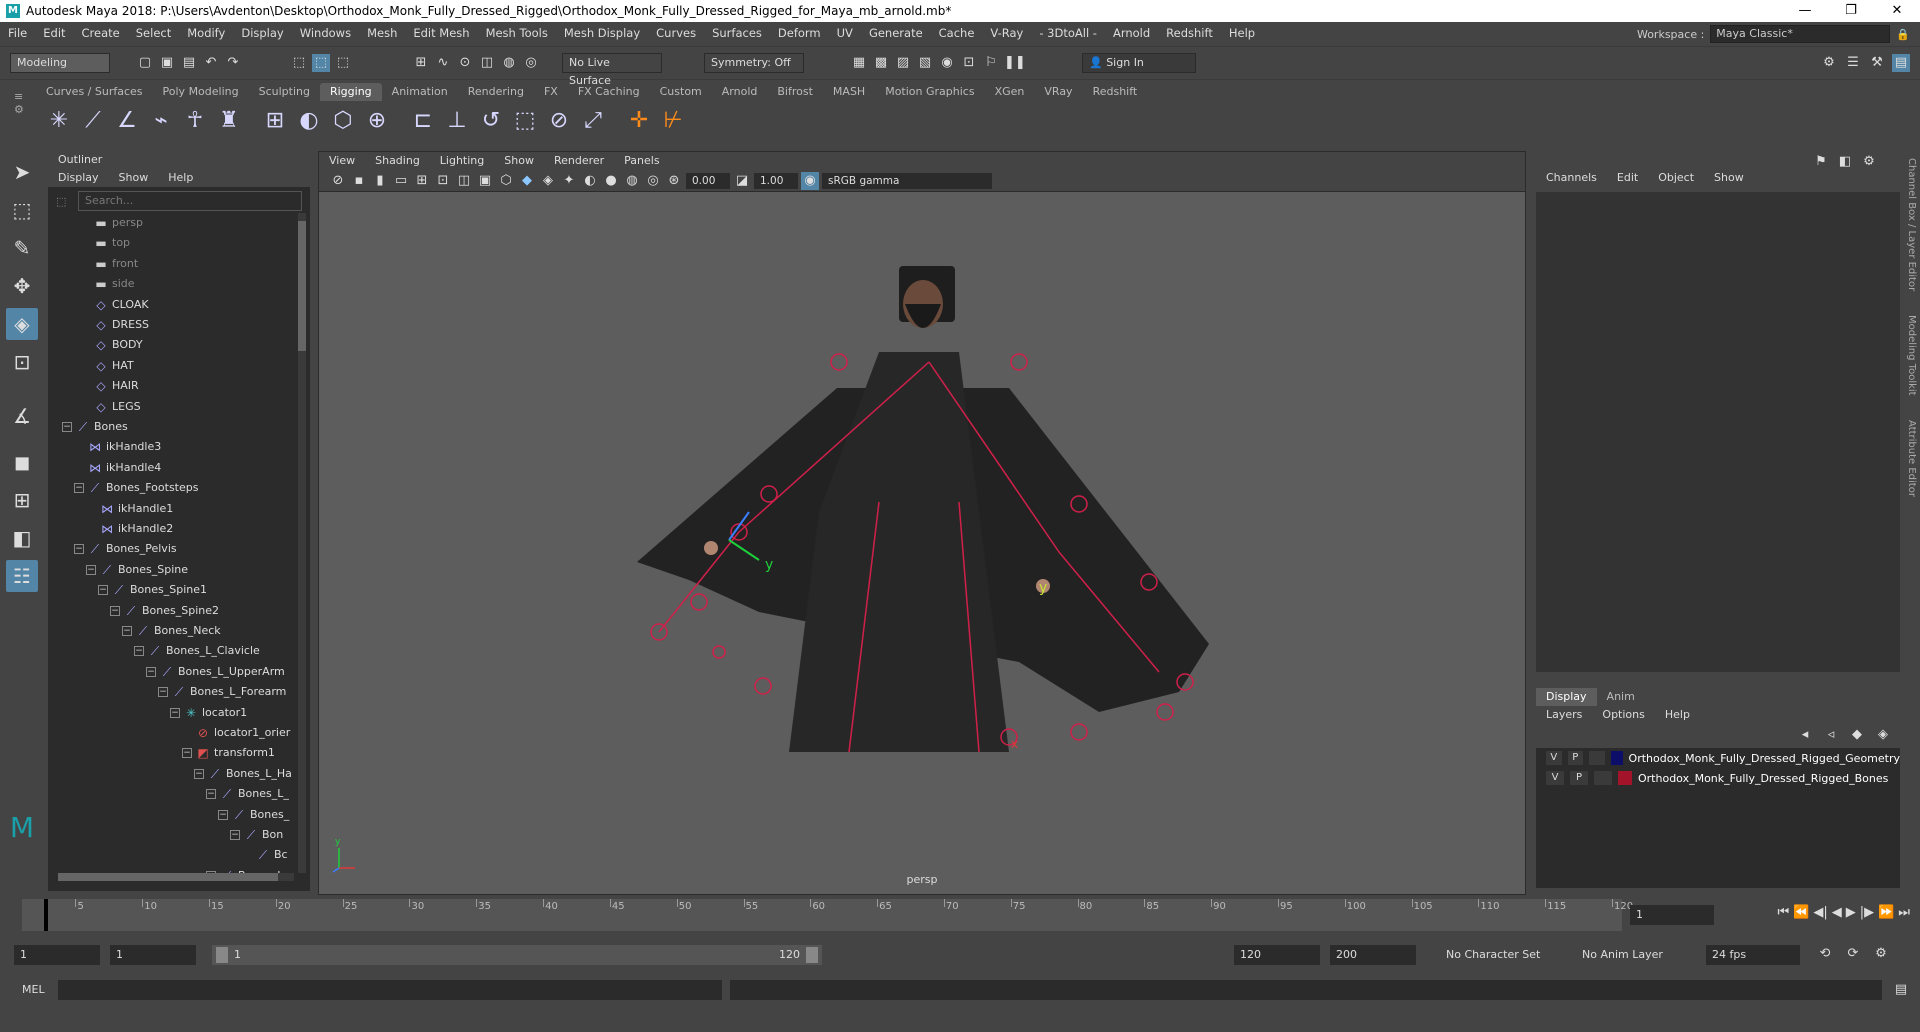 The height and width of the screenshot is (1032, 1920). I want to click on layer-menu-options: Options, so click(1623, 715).